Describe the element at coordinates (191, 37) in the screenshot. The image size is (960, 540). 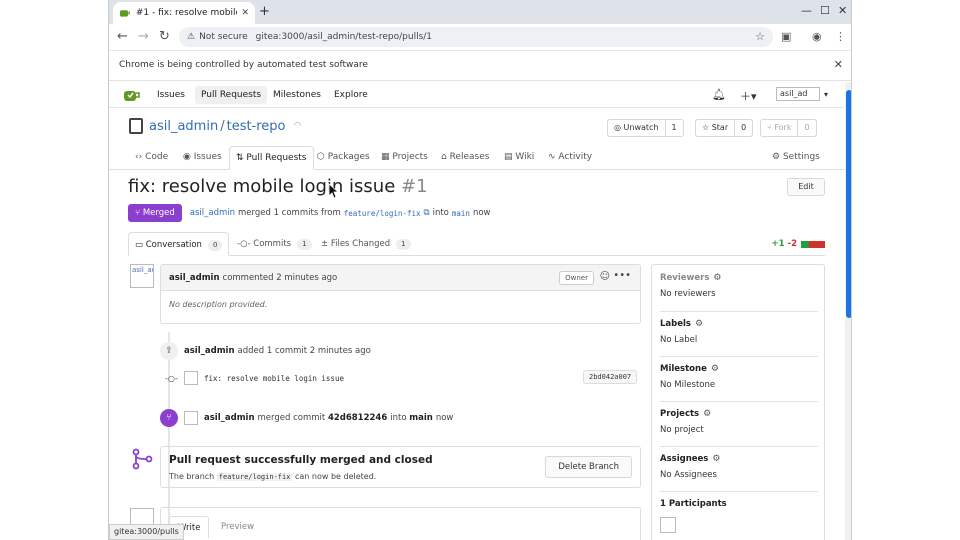
I see `warning-icon: ⚠` at that location.